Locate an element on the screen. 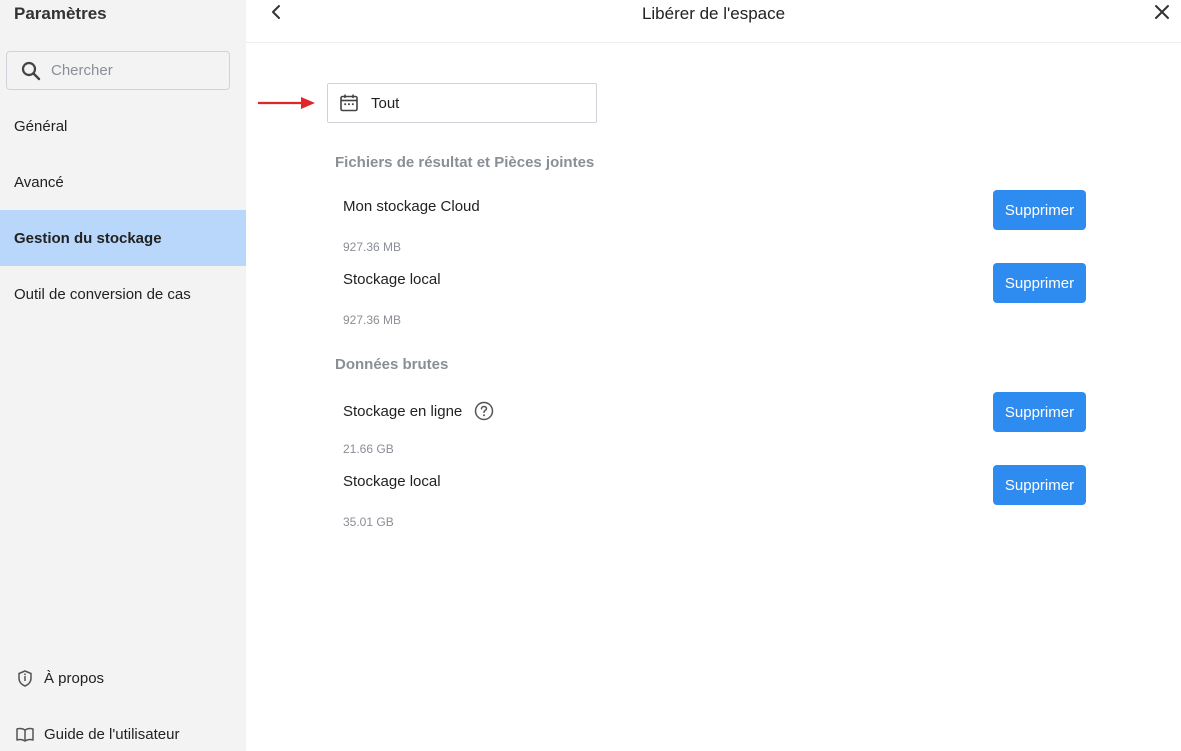 This screenshot has width=1181, height=751. search-icon is located at coordinates (31, 71).